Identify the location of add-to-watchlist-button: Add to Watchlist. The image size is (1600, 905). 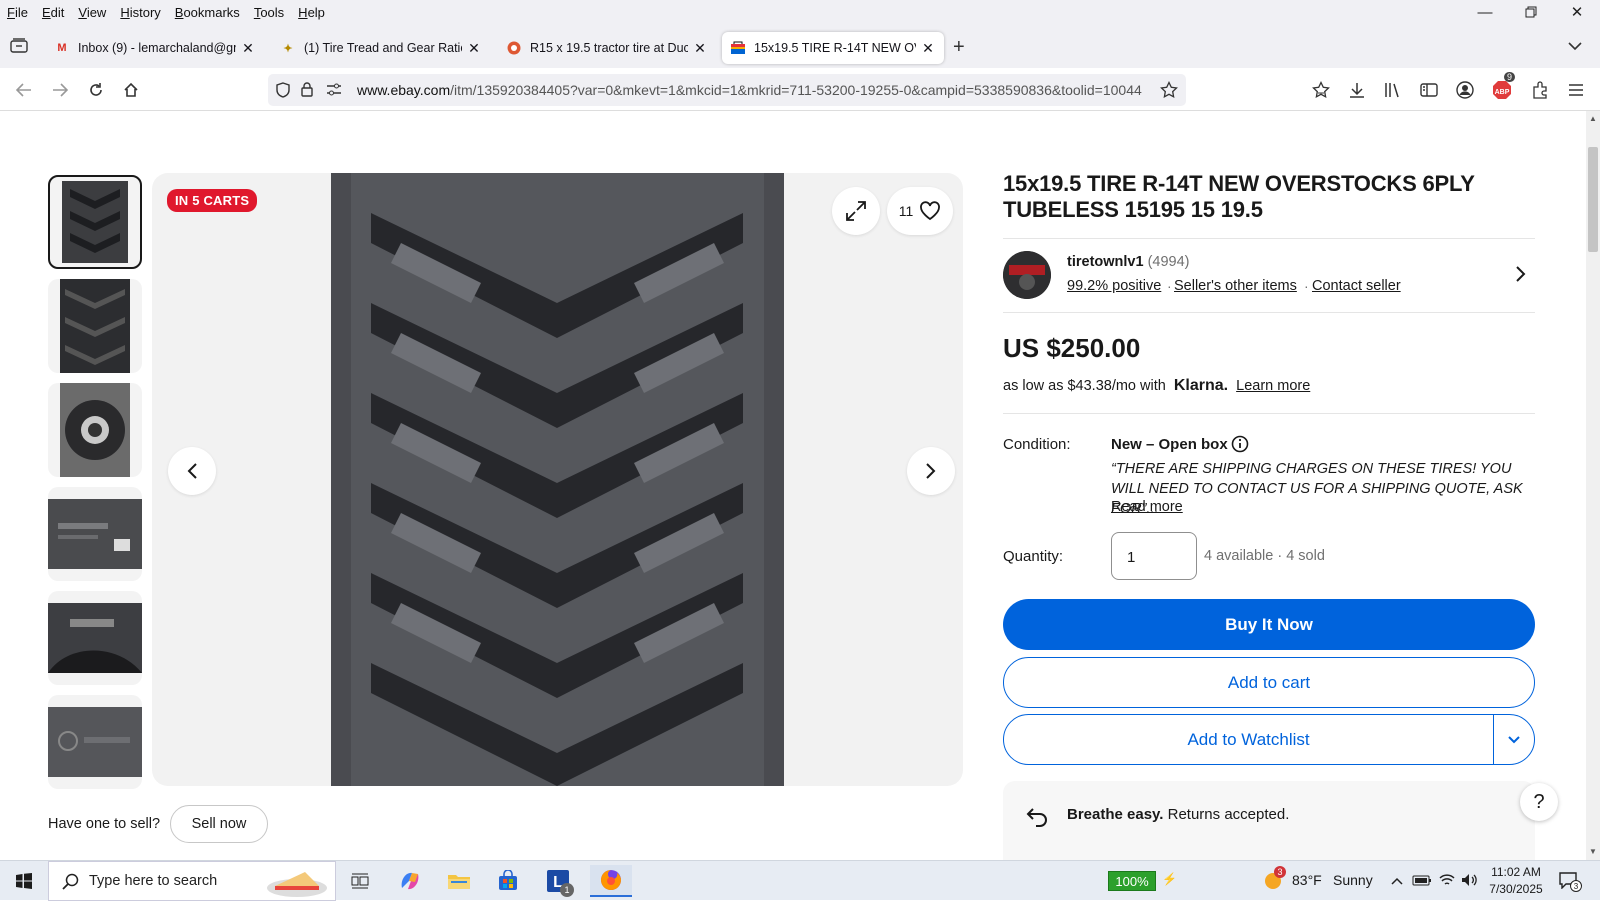
(1269, 739).